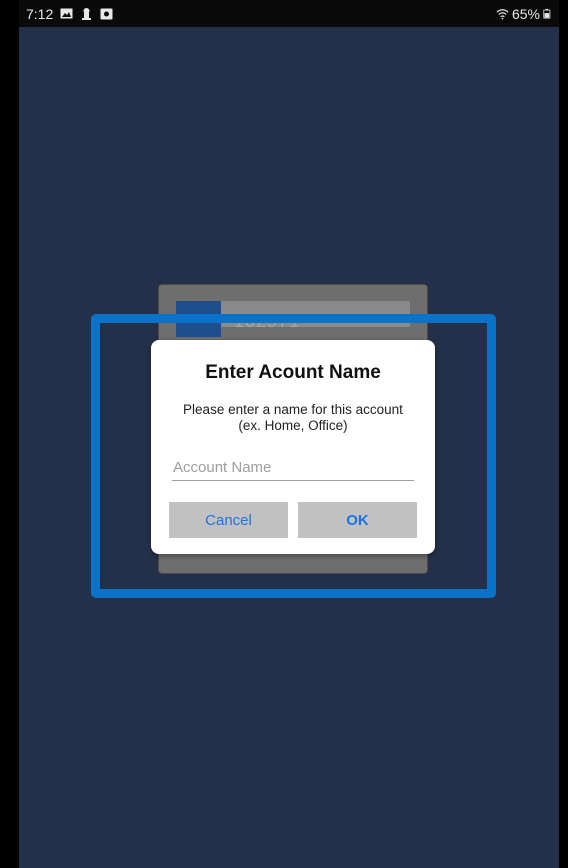 The height and width of the screenshot is (868, 568). I want to click on keyhole-icon, so click(87, 14).